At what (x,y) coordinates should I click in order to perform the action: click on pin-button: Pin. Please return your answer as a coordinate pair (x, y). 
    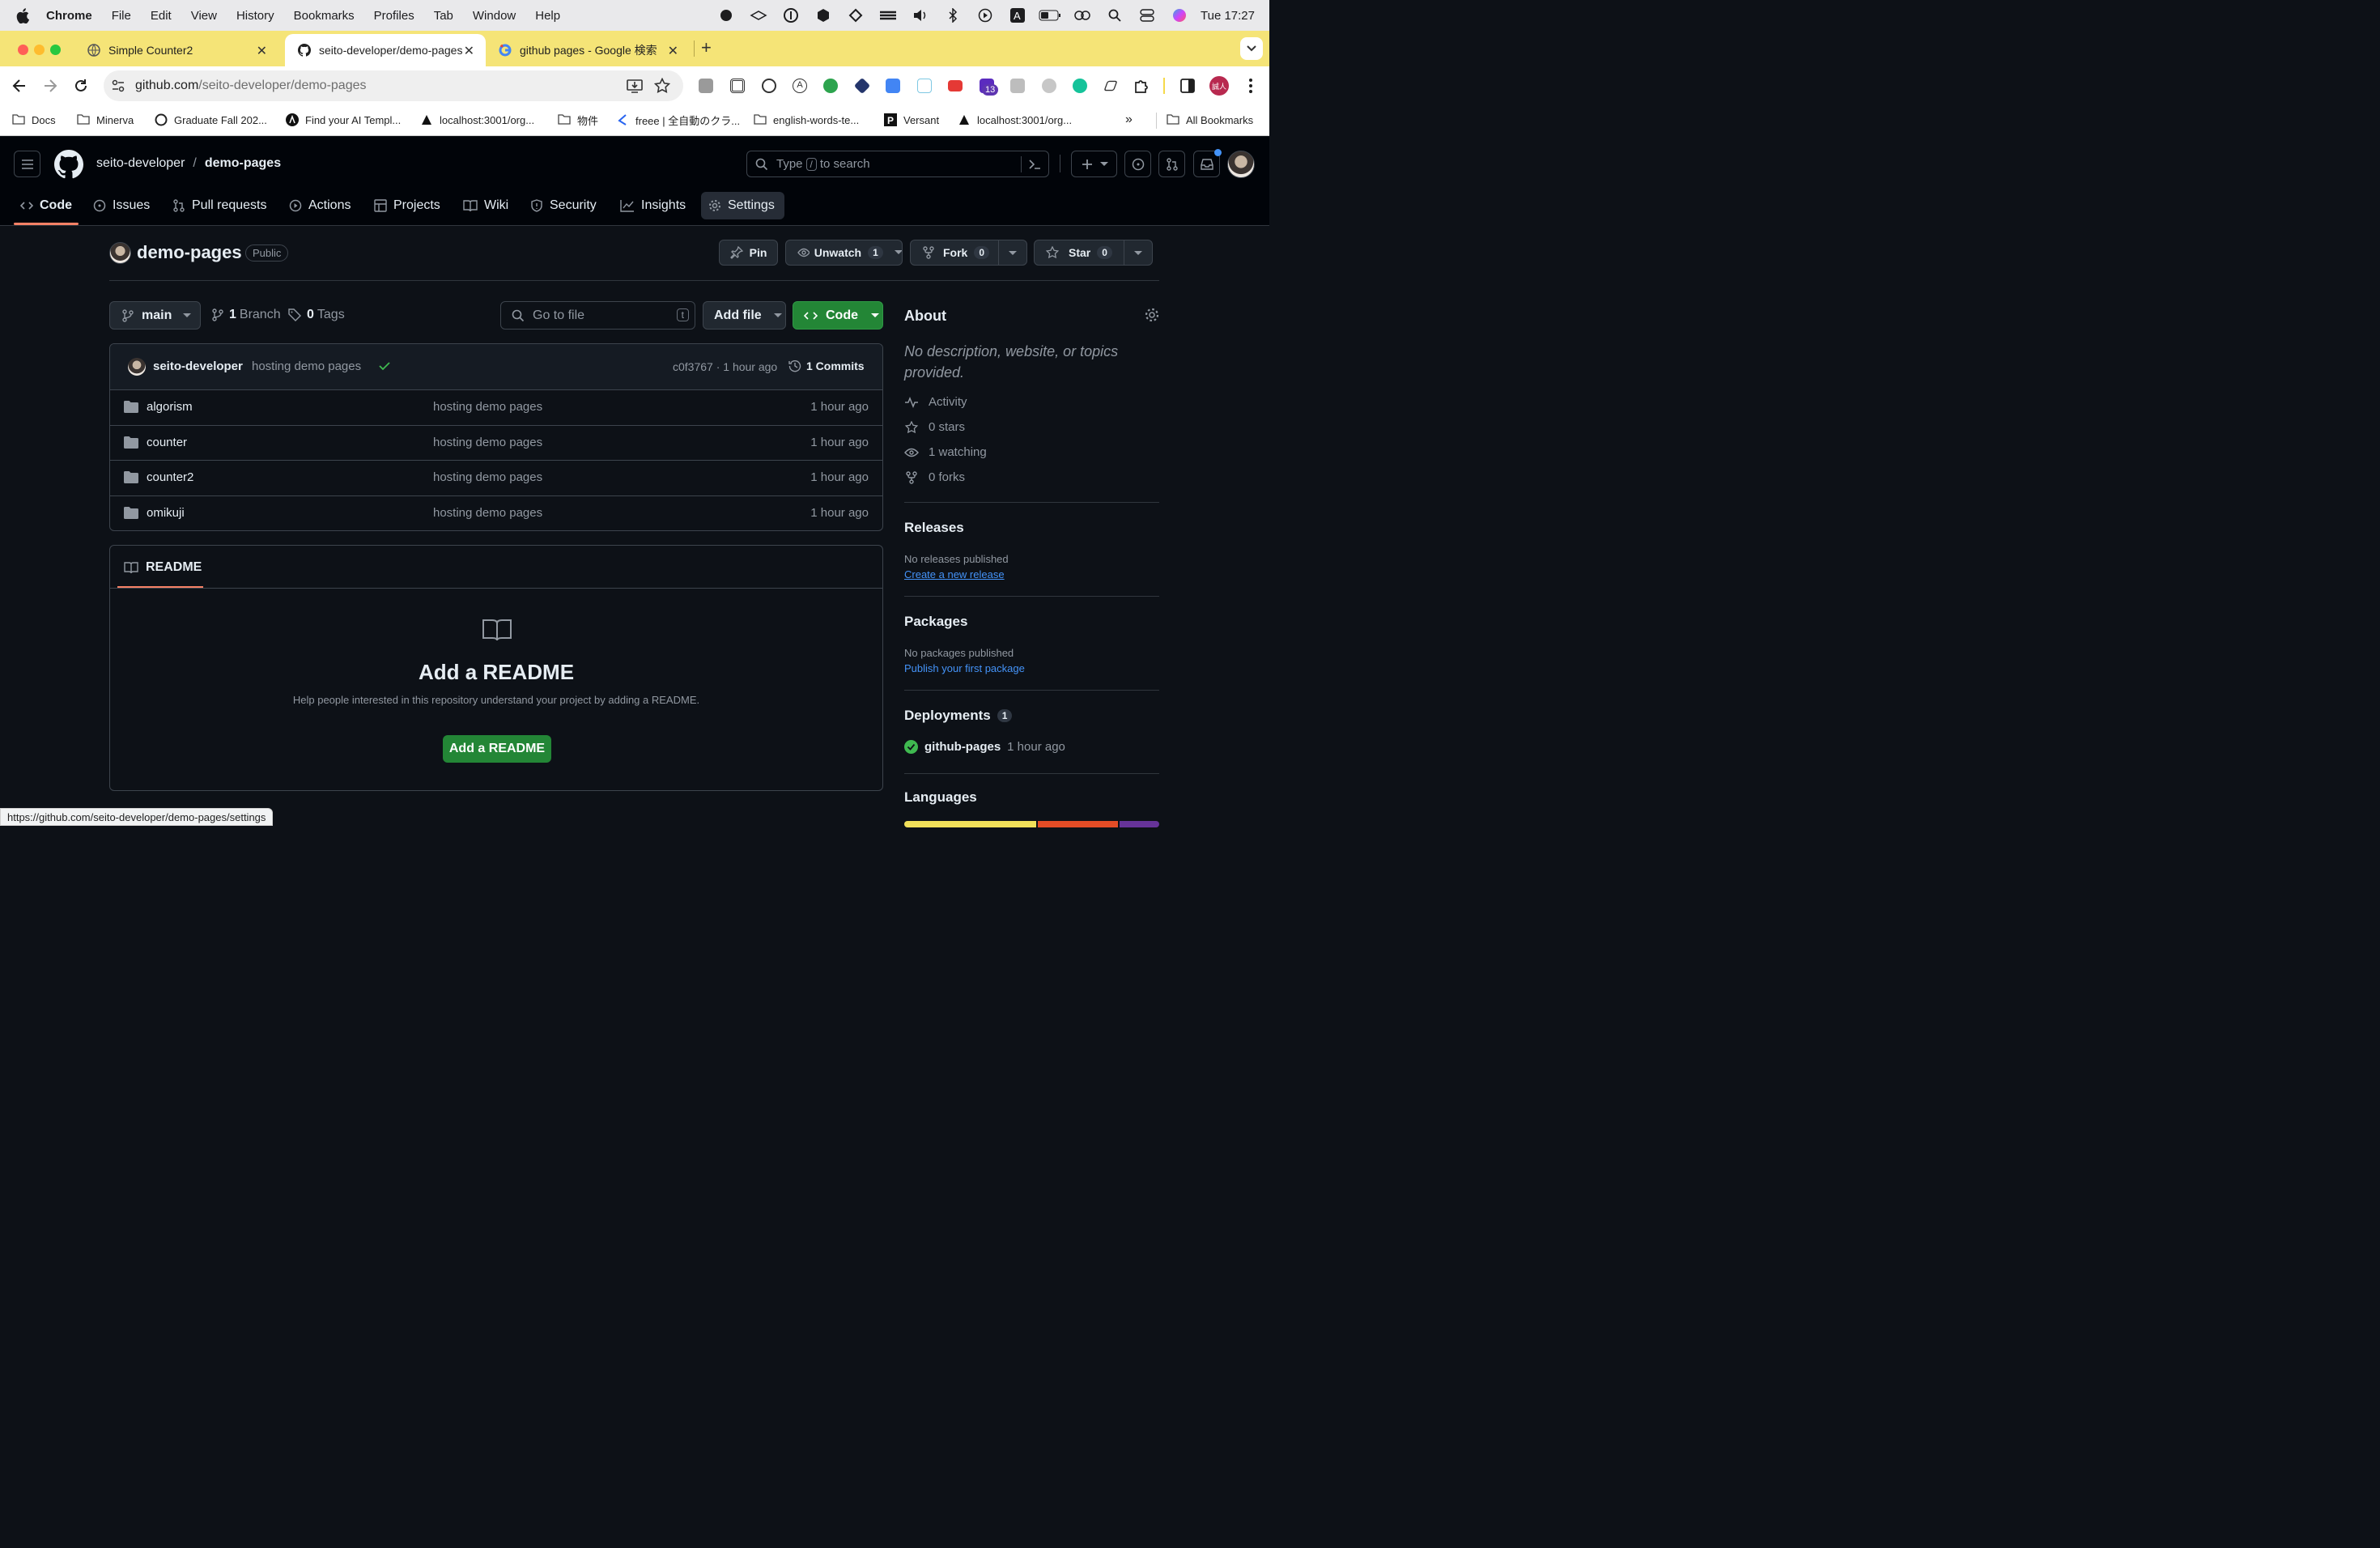
    Looking at the image, I should click on (748, 253).